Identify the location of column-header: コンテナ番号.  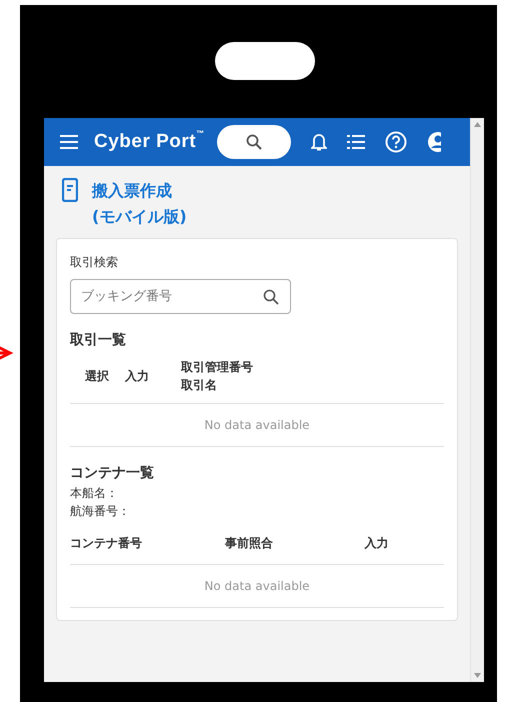
(106, 543).